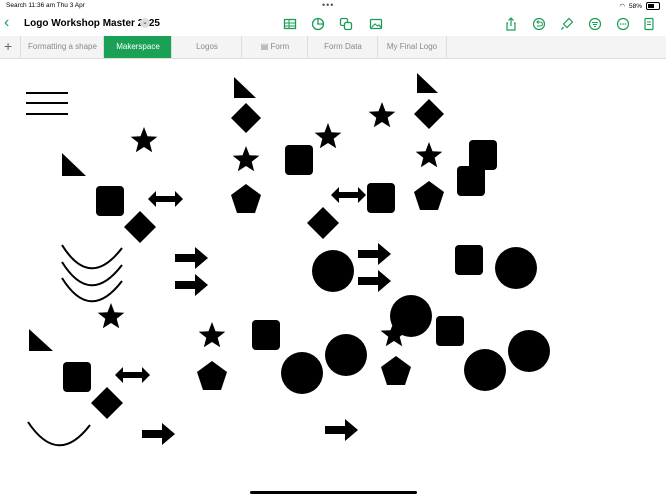 The image size is (666, 499). What do you see at coordinates (346, 24) in the screenshot?
I see `shapes-icon` at bounding box center [346, 24].